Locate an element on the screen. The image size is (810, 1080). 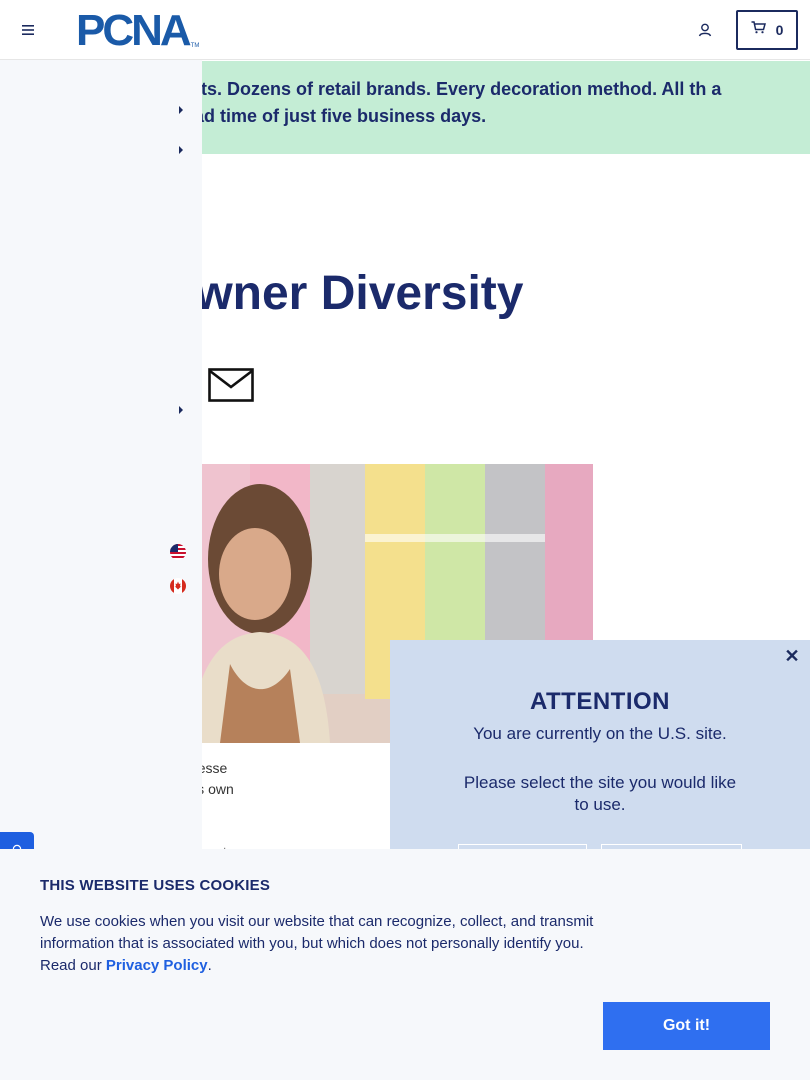
canada-flag-icon is located at coordinates (178, 586).